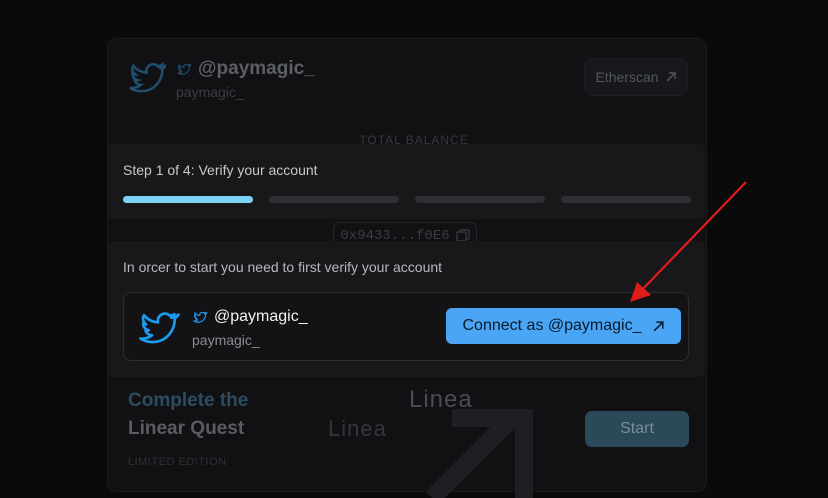  What do you see at coordinates (188, 400) in the screenshot?
I see `quest-title-line1: Complete the` at bounding box center [188, 400].